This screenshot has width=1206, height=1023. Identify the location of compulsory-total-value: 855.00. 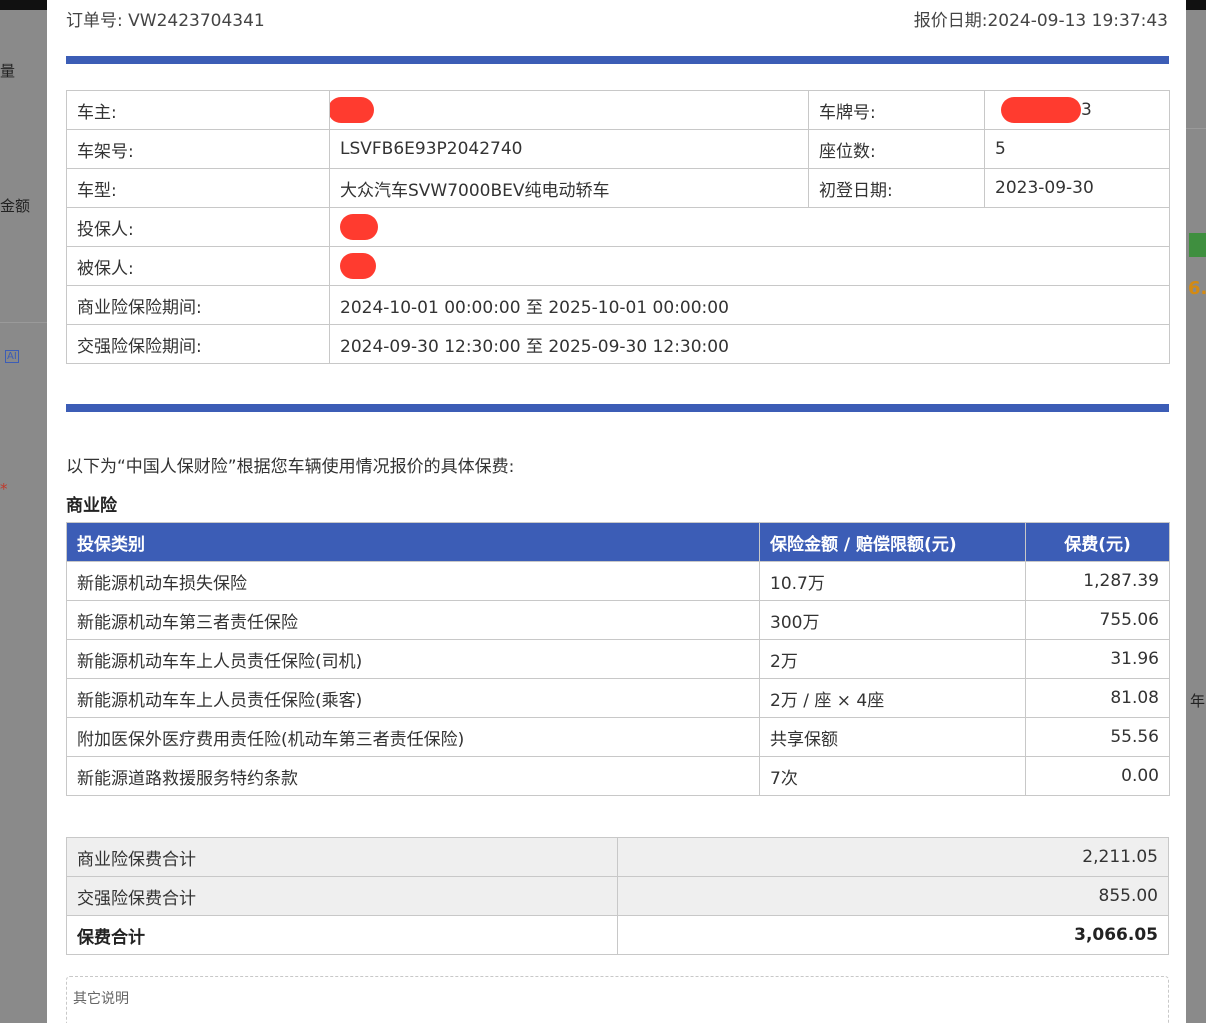
(893, 896).